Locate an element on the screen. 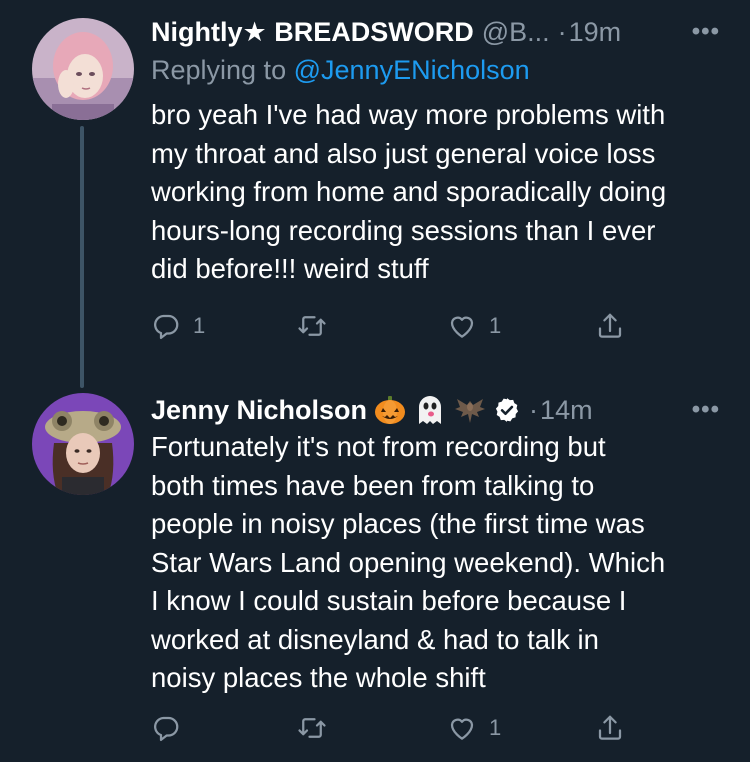  tweet-text-line: did before!!! weird stuff is located at coordinates (290, 268).